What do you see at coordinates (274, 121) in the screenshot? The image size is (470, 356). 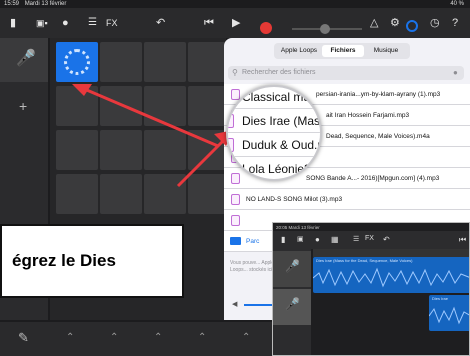 I see `magnified-file-row: Dies Irae (Mass` at bounding box center [274, 121].